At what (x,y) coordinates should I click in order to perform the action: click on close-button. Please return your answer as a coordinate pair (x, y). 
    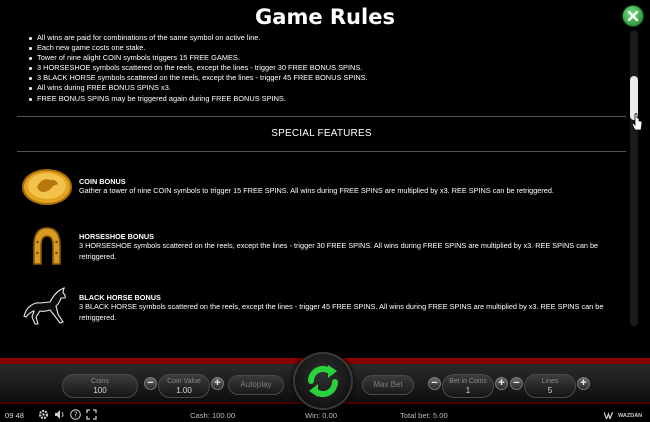
    Looking at the image, I should click on (633, 16).